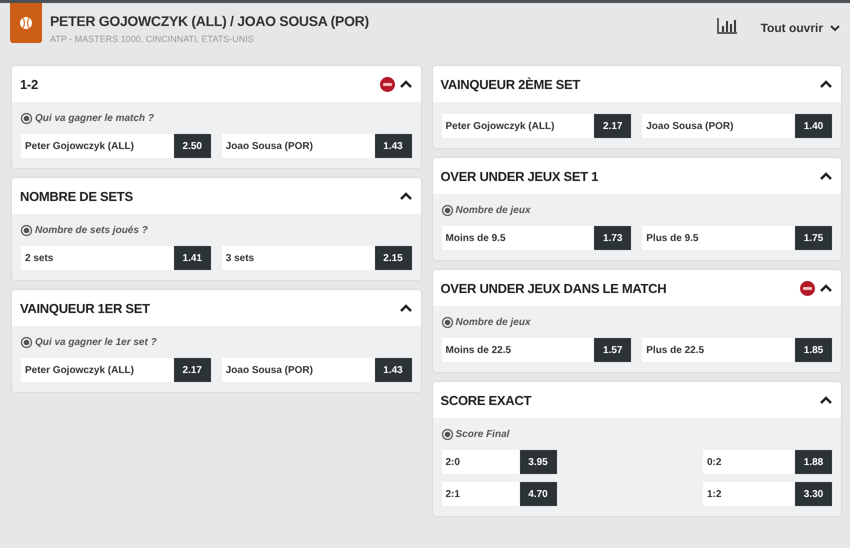  What do you see at coordinates (210, 21) in the screenshot?
I see `event-title: PETER GOJOWCZYK (ALL) / JOAO SOUSA (POR)` at bounding box center [210, 21].